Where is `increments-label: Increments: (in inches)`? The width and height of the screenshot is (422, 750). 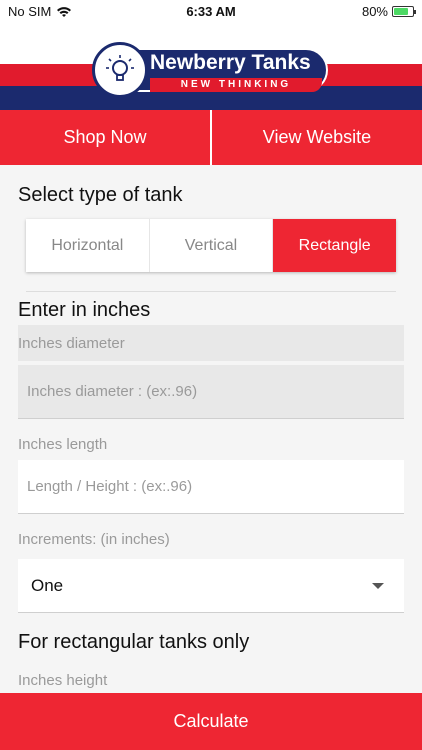
increments-label: Increments: (in inches) is located at coordinates (94, 539).